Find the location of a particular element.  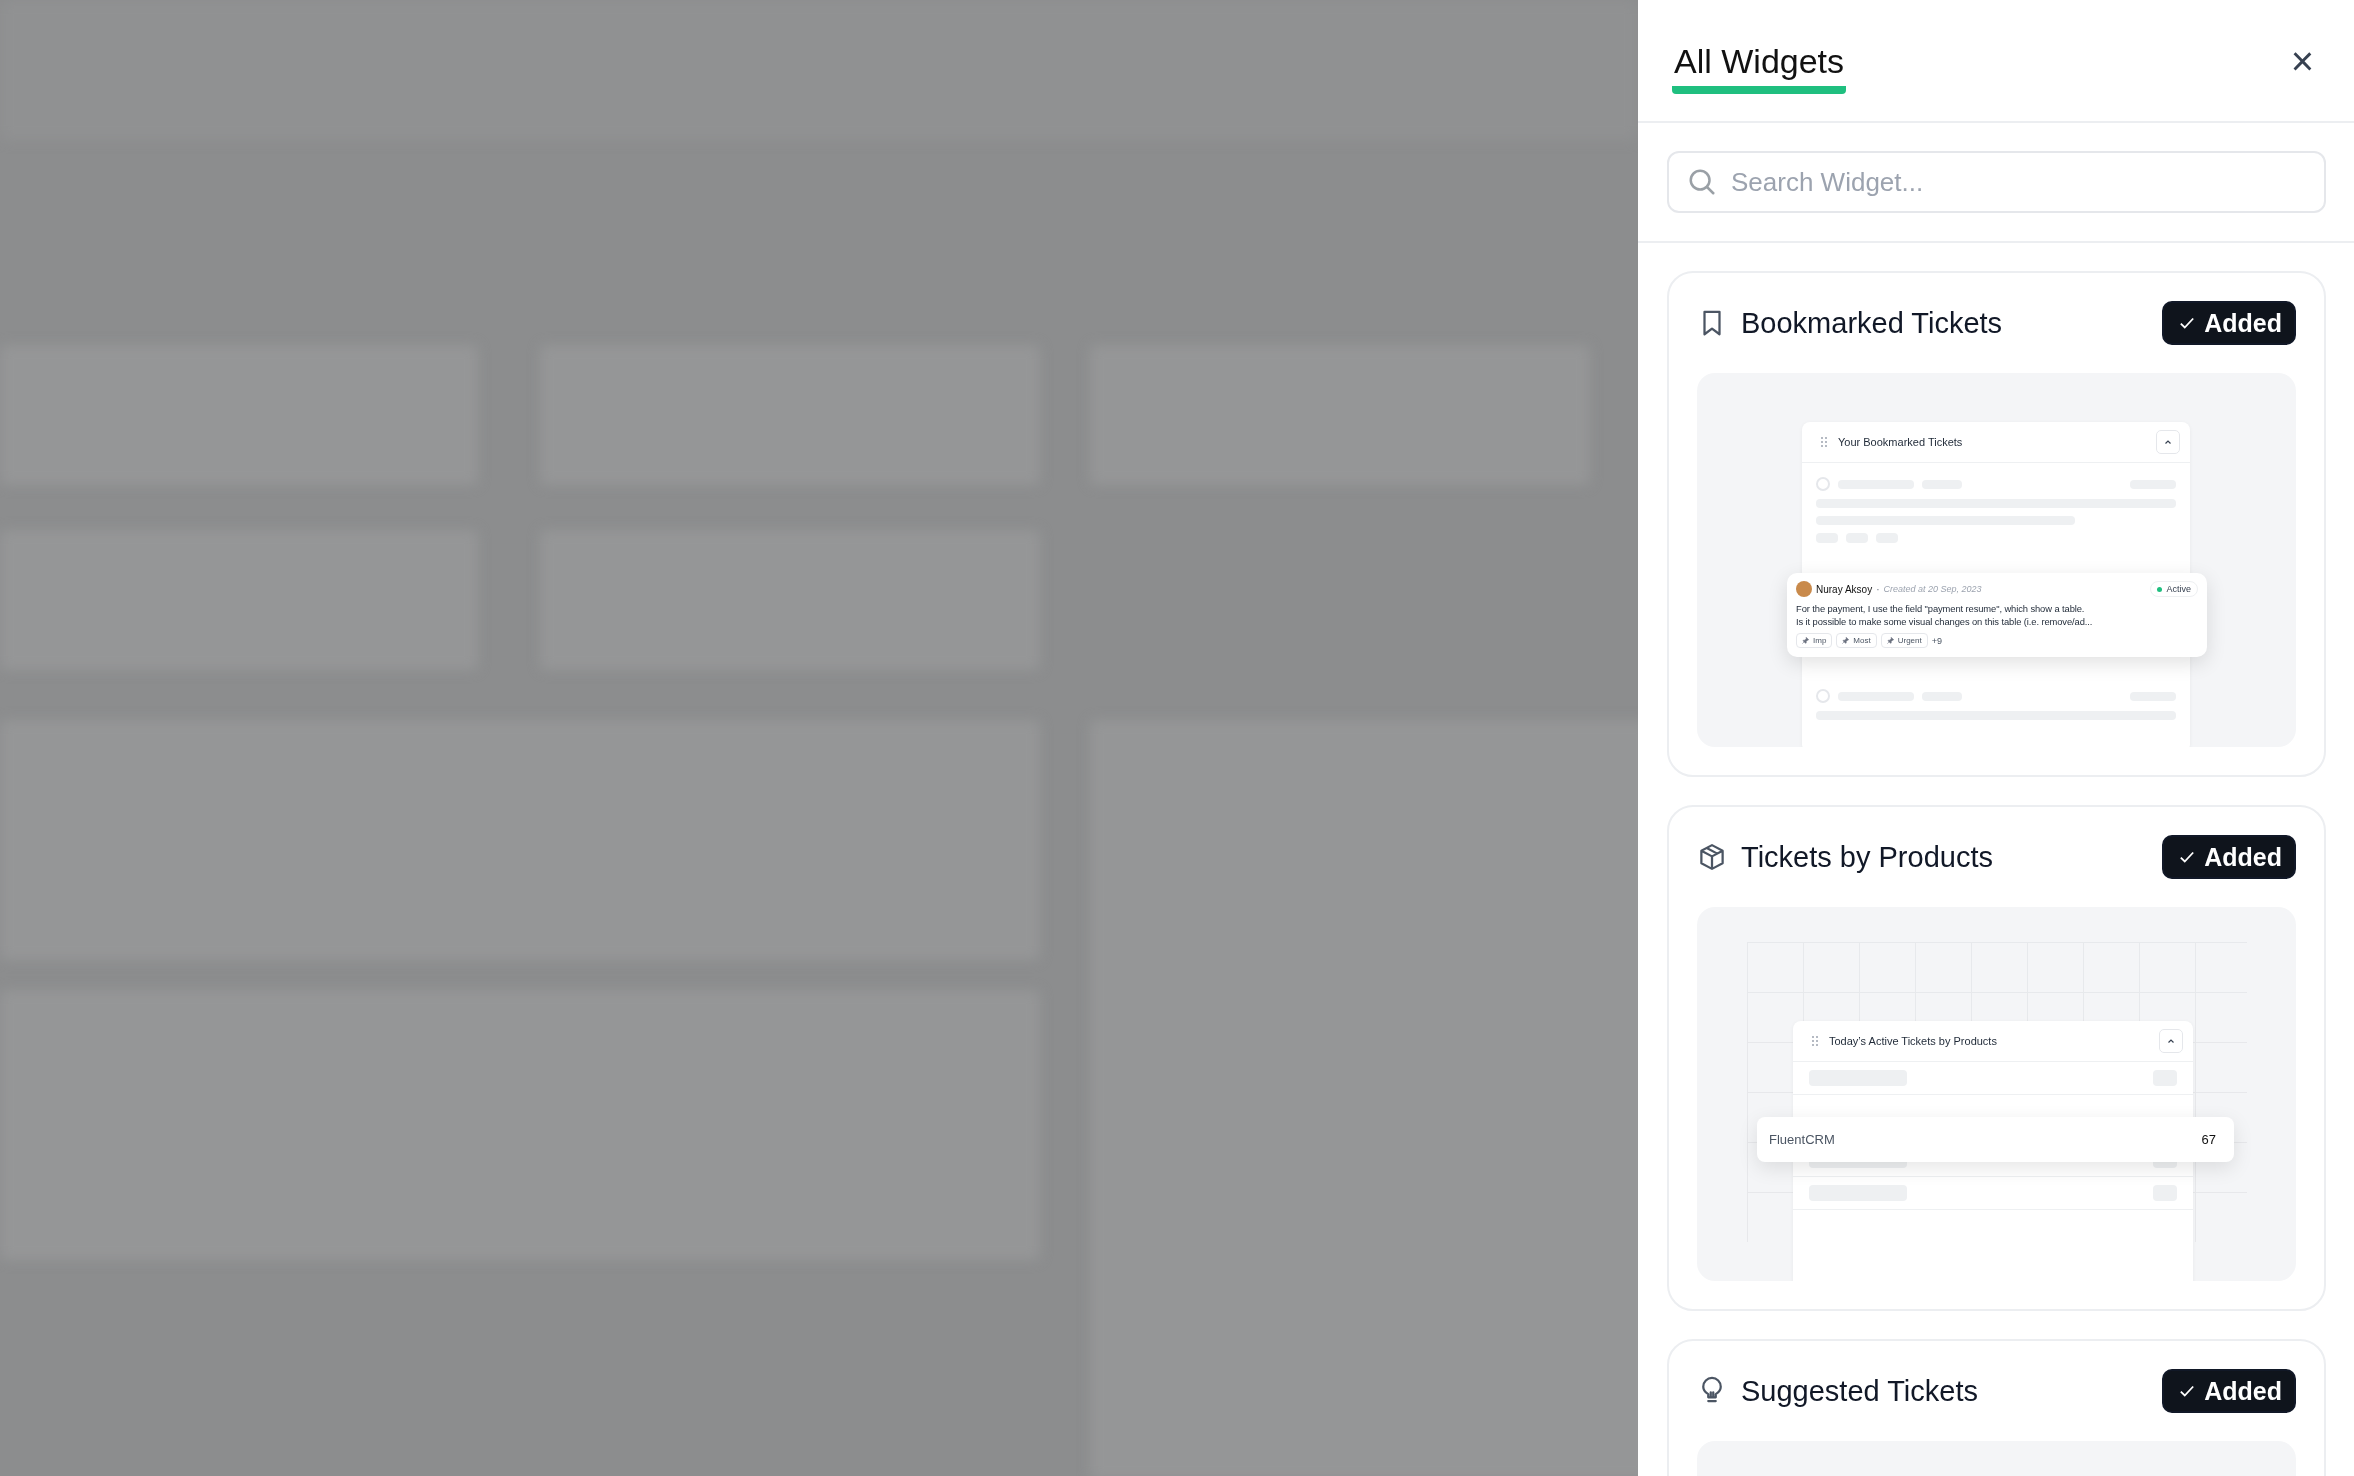

widget-title: Your Bookmarked Tickets is located at coordinates (1901, 442).